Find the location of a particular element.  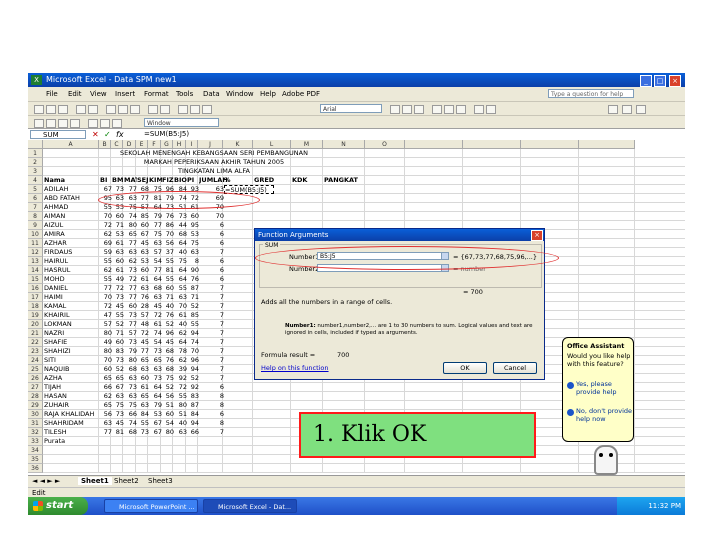

mark-cell: 49 is located at coordinates (118, 279).